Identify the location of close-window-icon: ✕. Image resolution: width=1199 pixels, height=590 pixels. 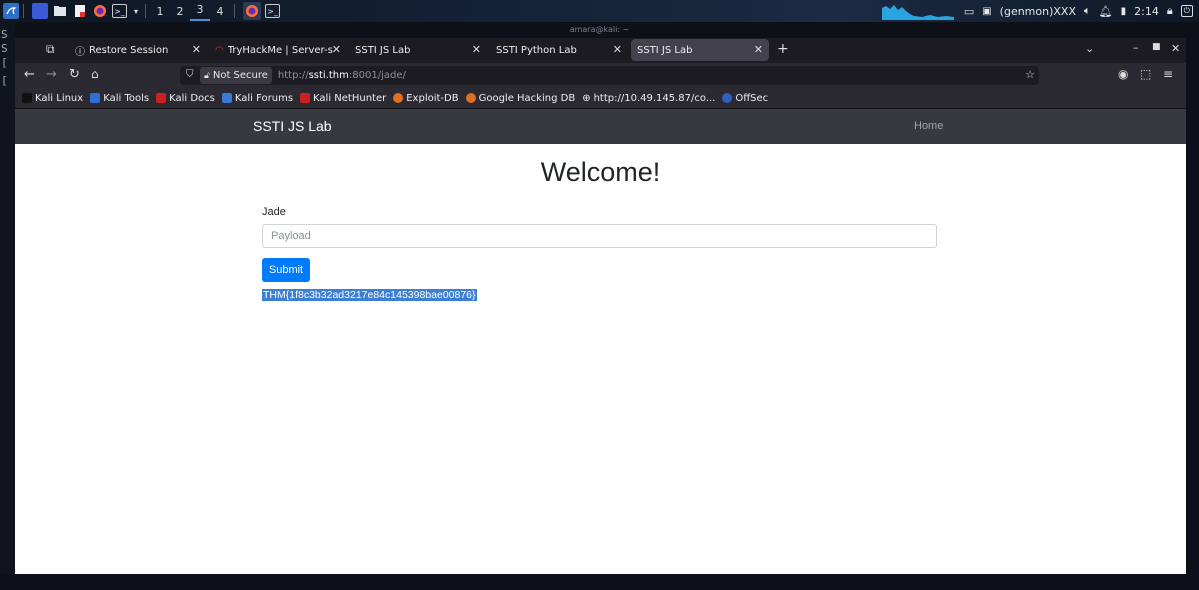
(1175, 48).